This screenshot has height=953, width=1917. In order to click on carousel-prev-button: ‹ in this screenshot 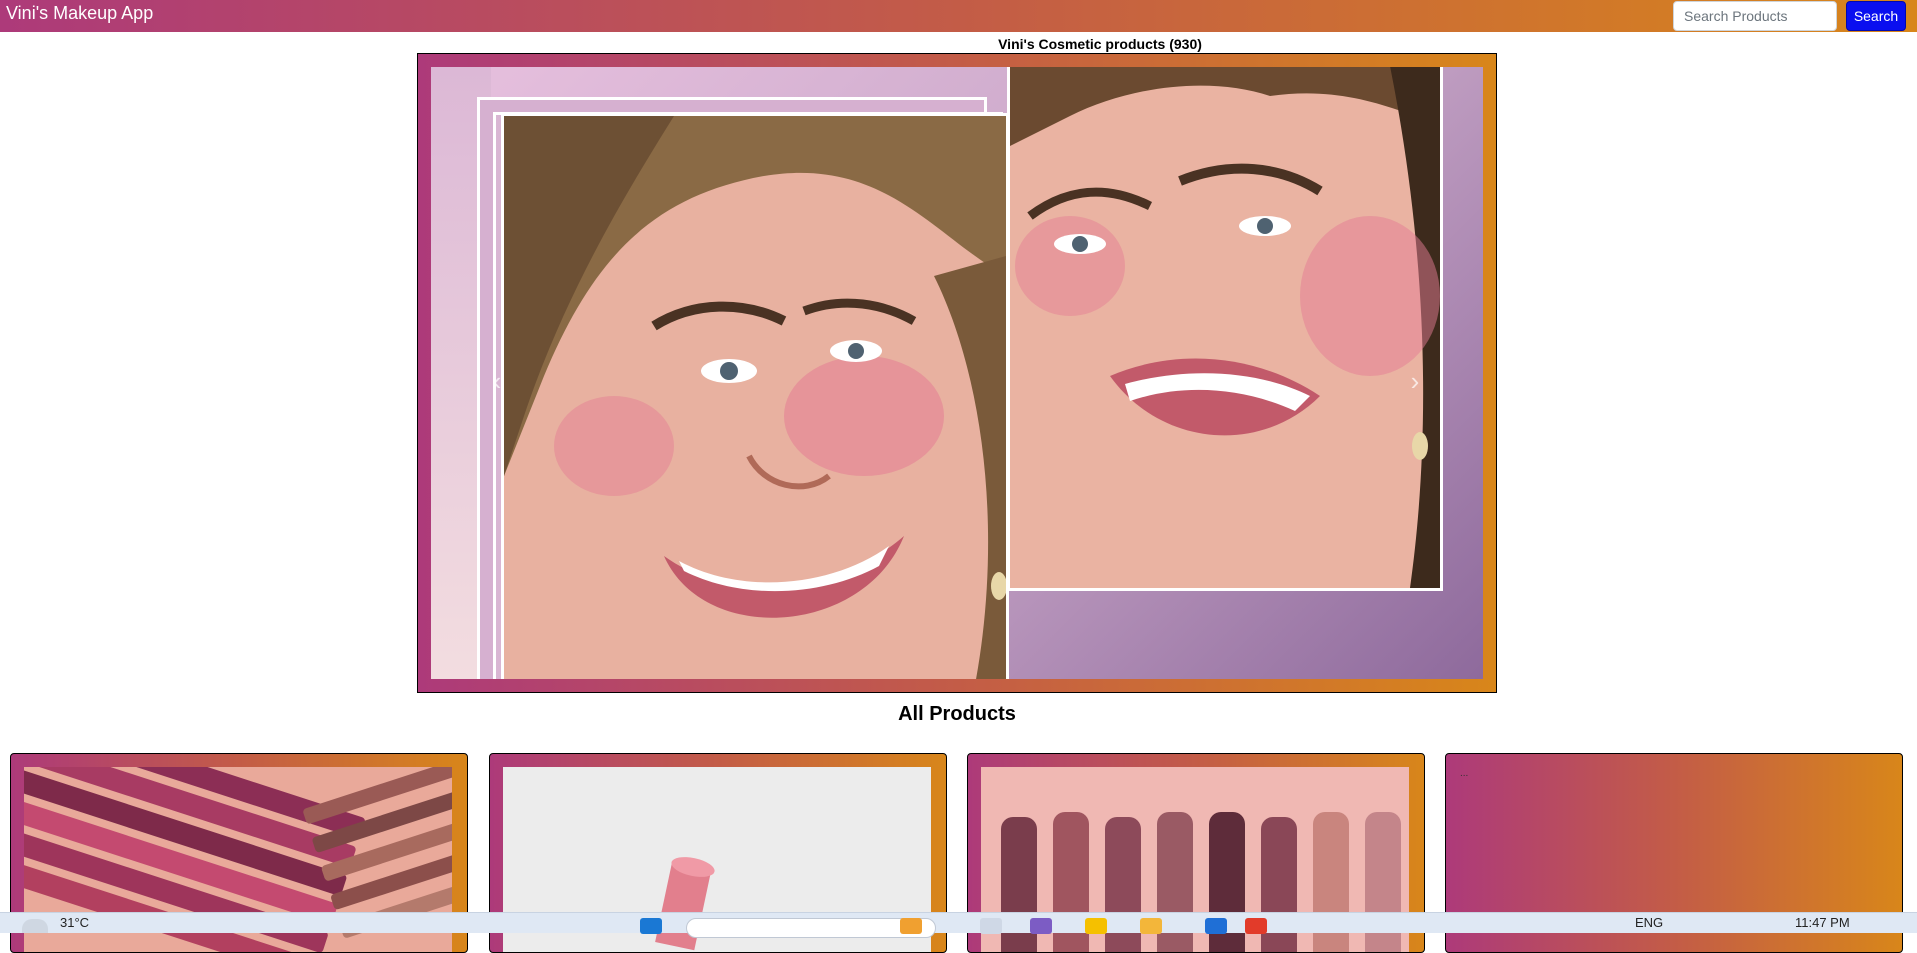, I will do `click(497, 381)`.